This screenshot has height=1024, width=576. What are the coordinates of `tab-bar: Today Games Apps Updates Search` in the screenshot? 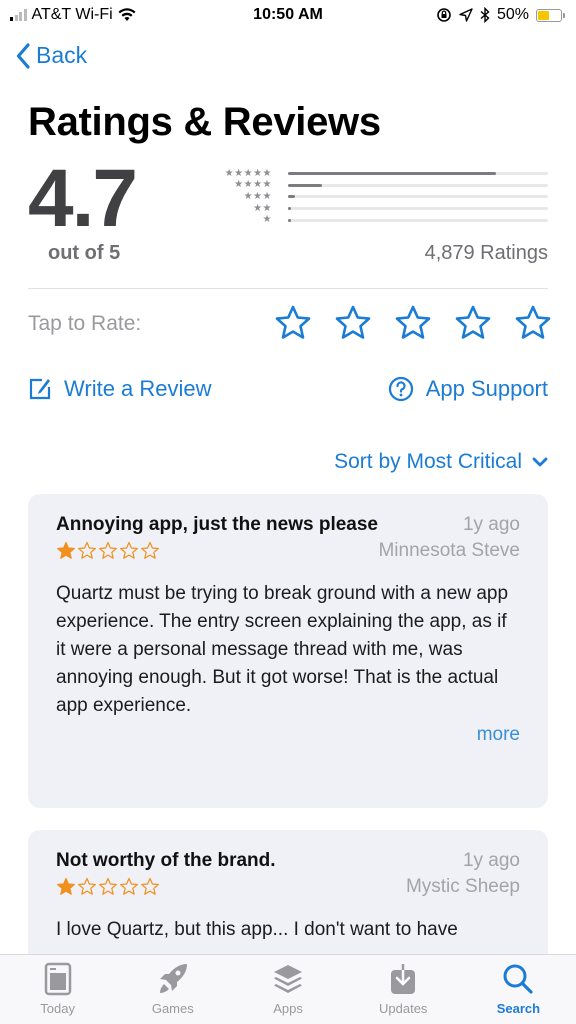 It's located at (288, 989).